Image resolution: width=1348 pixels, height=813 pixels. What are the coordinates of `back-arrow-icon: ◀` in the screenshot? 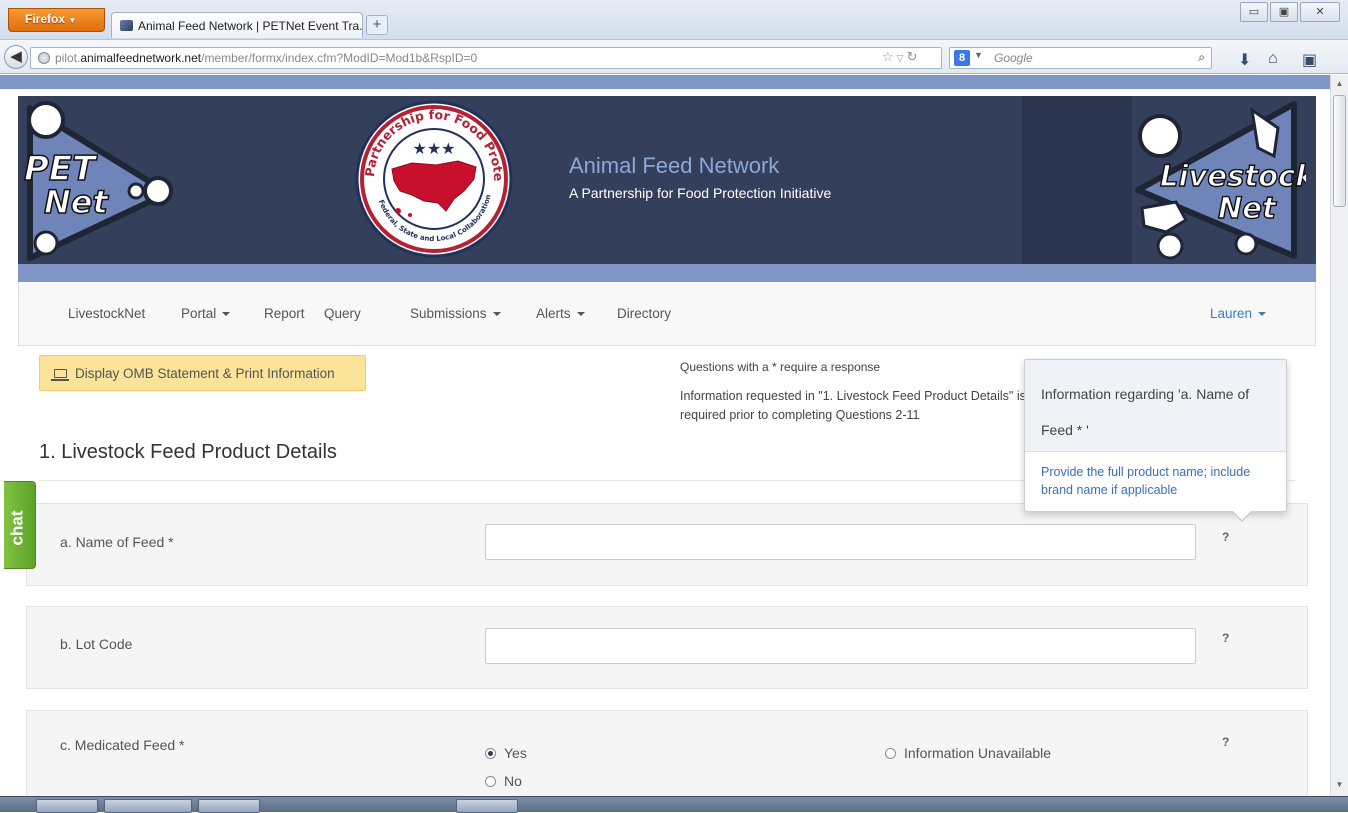 It's located at (16, 57).